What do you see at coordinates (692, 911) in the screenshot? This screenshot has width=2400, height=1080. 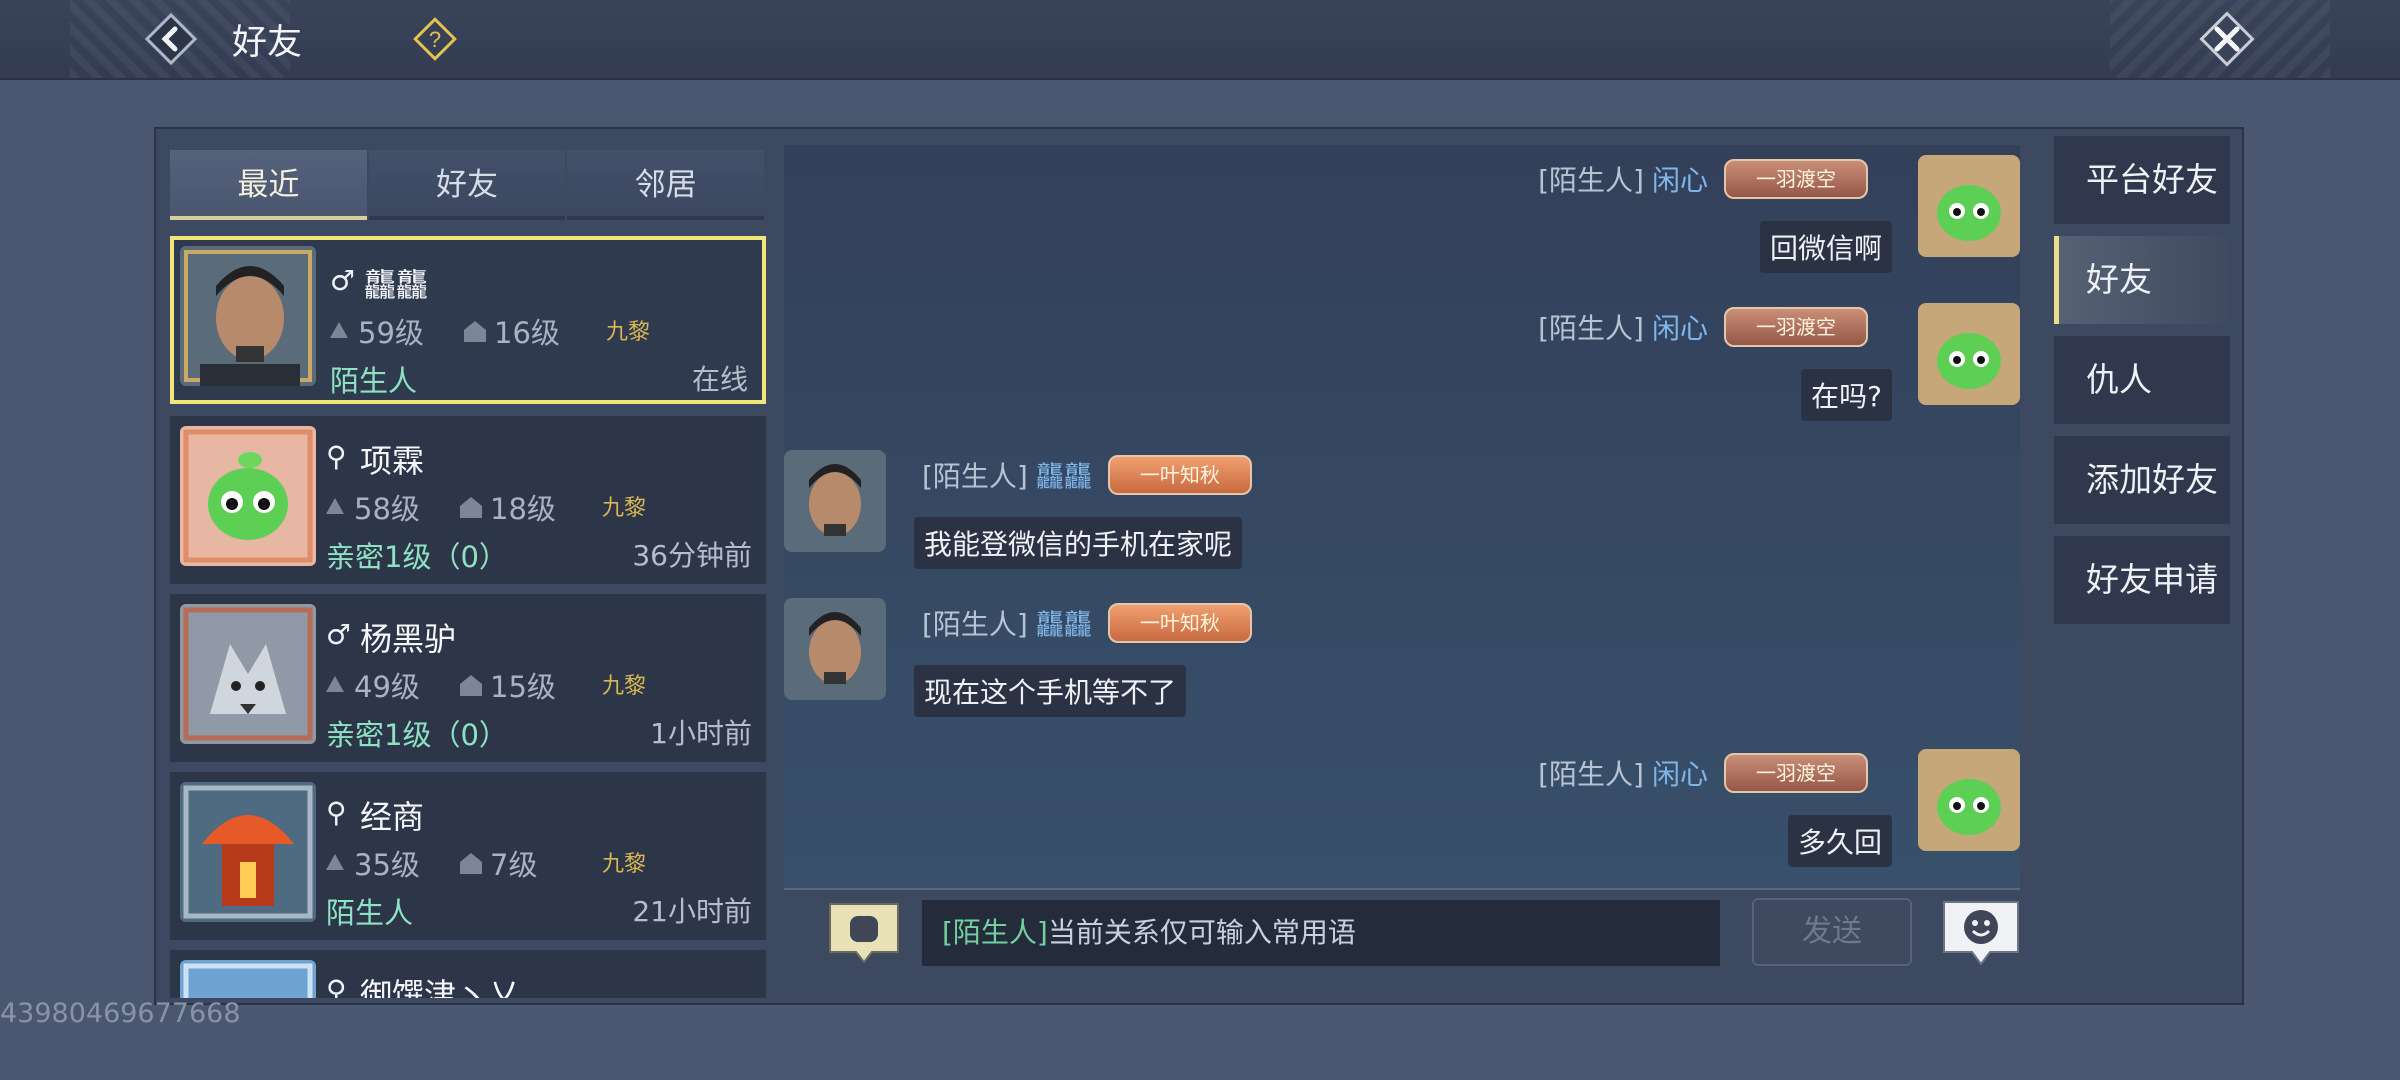 I see `last-seen: 21小时前` at bounding box center [692, 911].